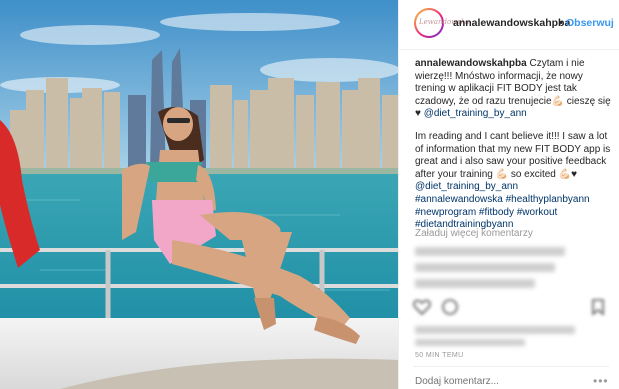 This screenshot has width=619, height=389. What do you see at coordinates (466, 186) in the screenshot?
I see `caption-mention-2: @diet_training_by_ann` at bounding box center [466, 186].